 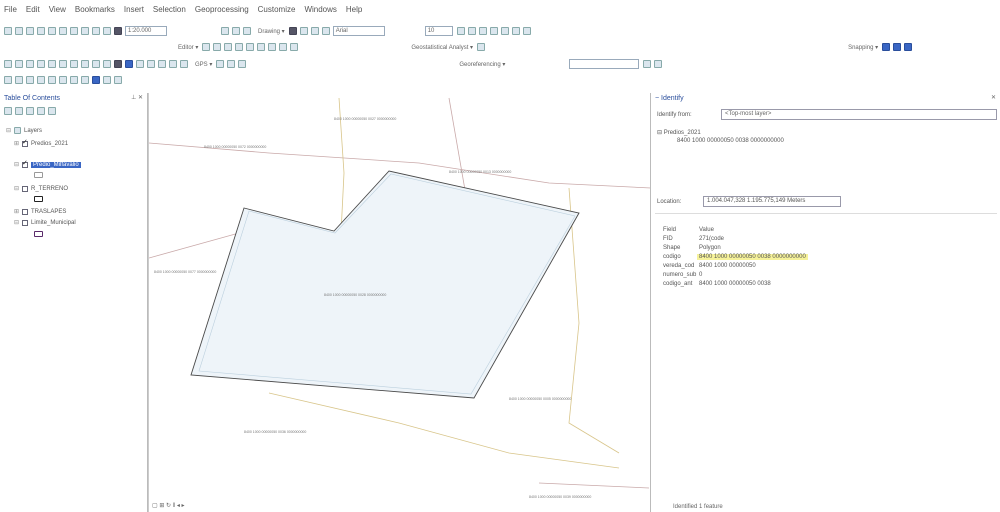 I want to click on find-icon, so click(x=173, y=64).